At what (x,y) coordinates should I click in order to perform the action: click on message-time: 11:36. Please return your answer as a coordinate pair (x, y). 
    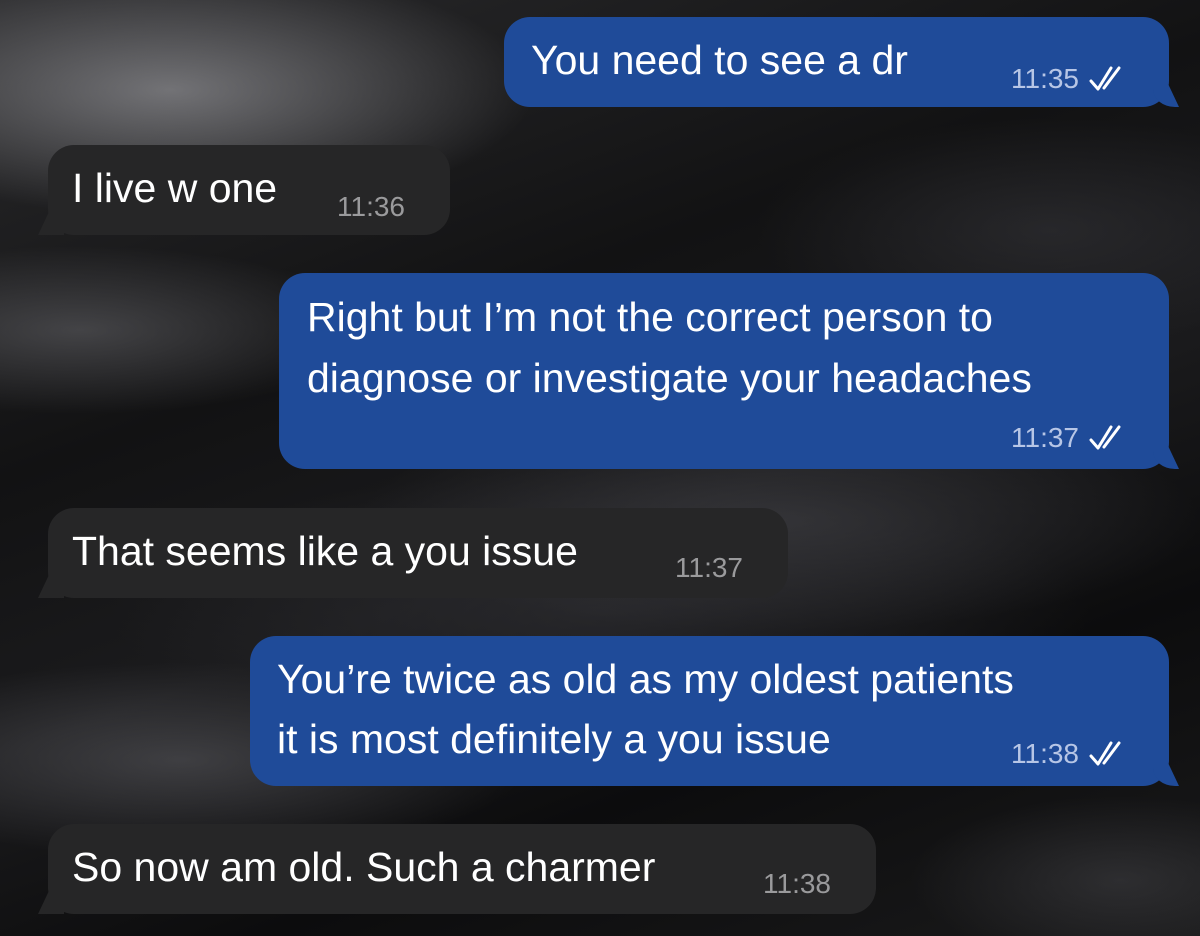
    Looking at the image, I should click on (371, 206).